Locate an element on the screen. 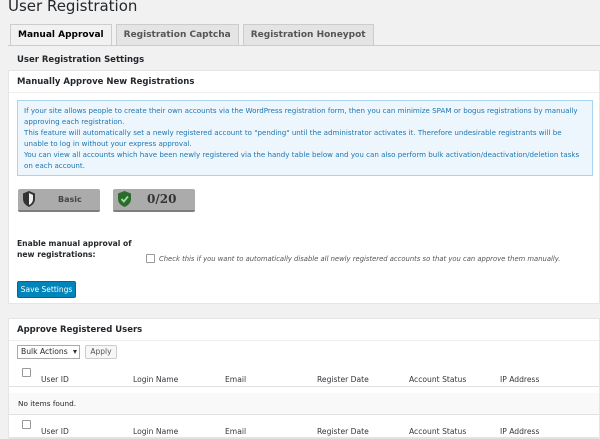 This screenshot has width=600, height=439. security-level-label: Basic is located at coordinates (70, 199).